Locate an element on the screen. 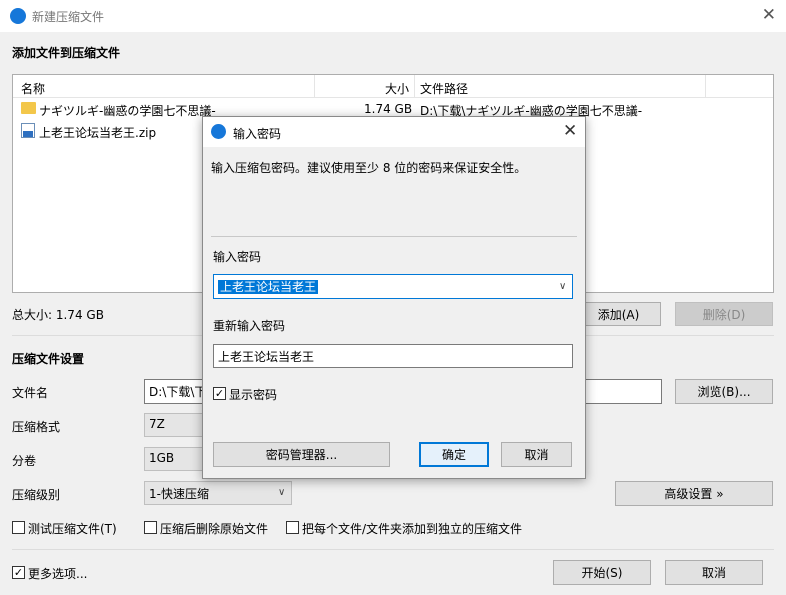 This screenshot has width=786, height=595. format-label: 压缩格式 is located at coordinates (36, 427).